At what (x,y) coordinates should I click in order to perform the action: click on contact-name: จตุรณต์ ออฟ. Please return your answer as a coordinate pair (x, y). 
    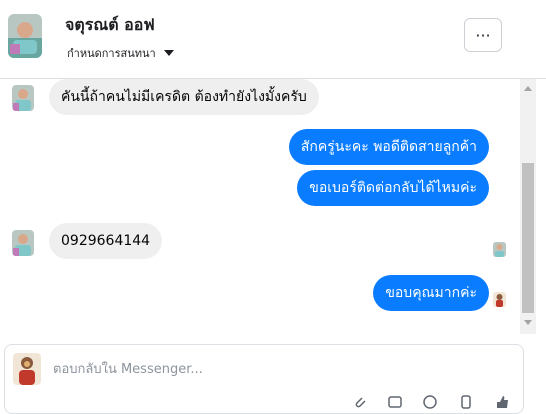
    Looking at the image, I should click on (110, 25).